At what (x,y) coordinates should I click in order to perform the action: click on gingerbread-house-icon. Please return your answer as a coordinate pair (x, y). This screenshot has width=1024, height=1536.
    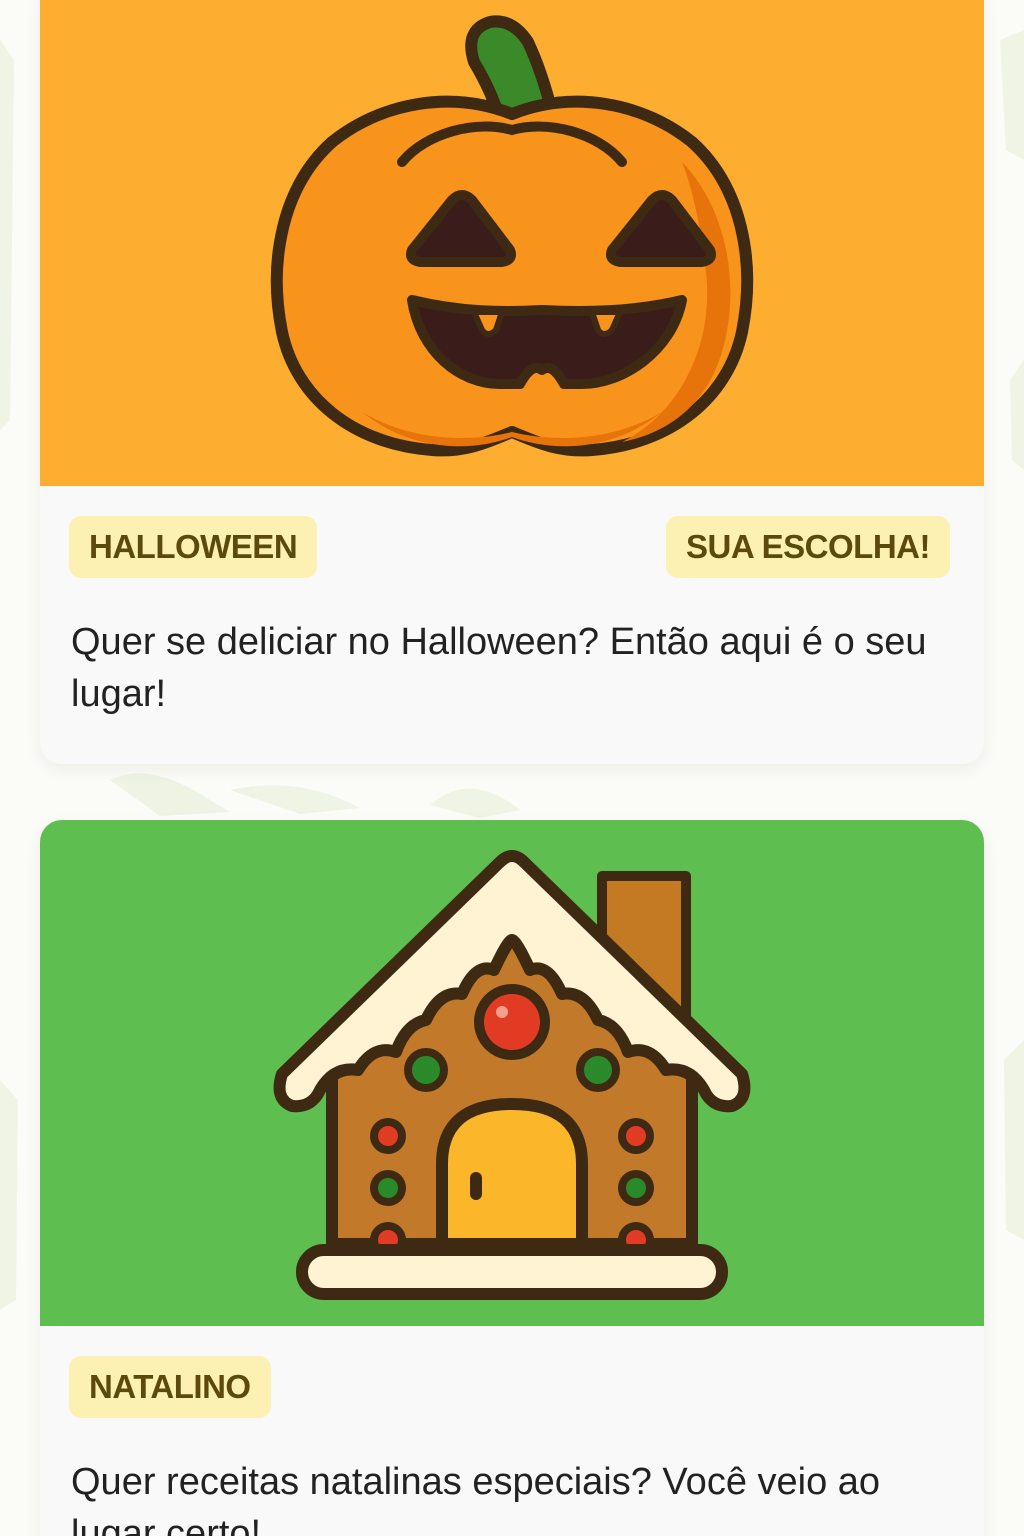
    Looking at the image, I should click on (512, 1075).